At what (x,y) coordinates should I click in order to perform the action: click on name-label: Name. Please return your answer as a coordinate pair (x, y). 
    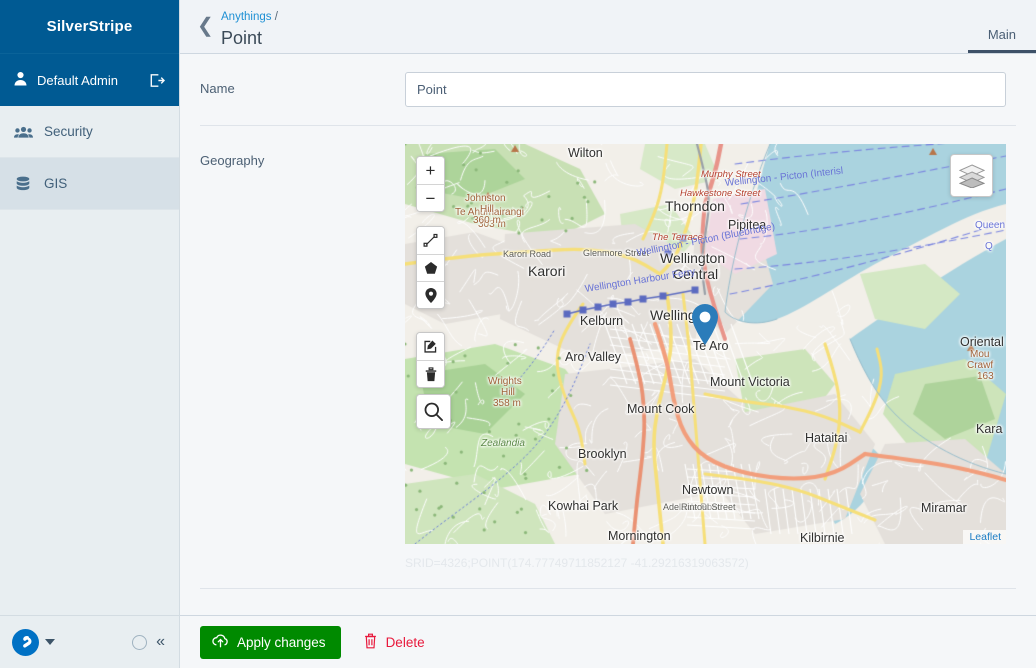
    Looking at the image, I should click on (217, 88).